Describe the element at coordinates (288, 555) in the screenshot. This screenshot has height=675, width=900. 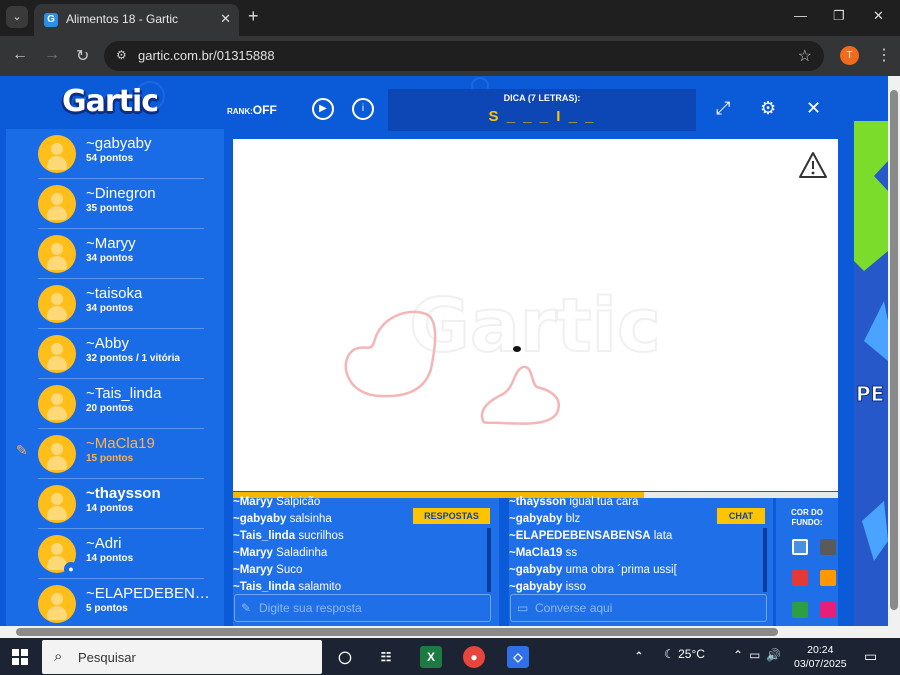
I see `message-row: ~Maryy Saladinha` at that location.